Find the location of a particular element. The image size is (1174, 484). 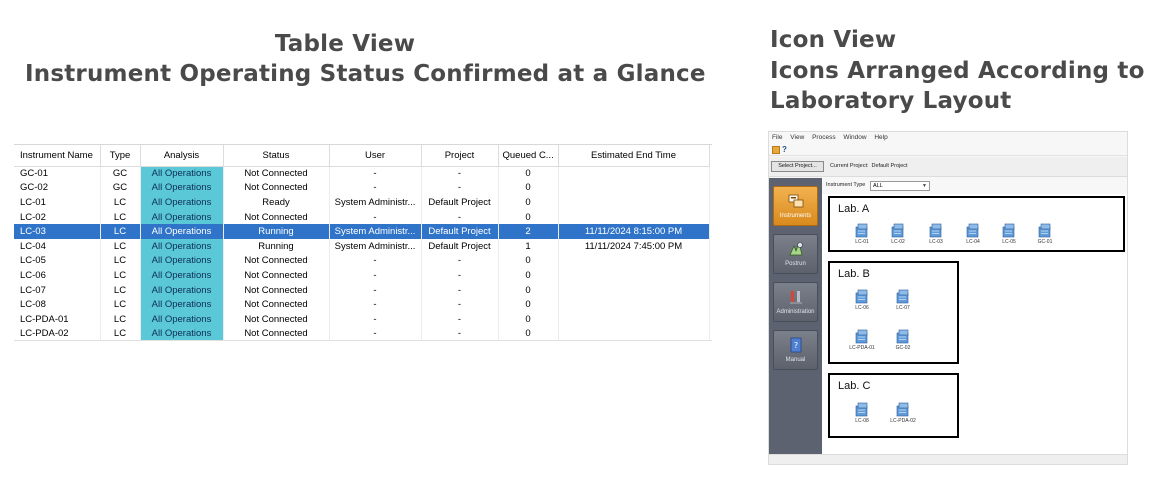

menu-help: Help is located at coordinates (880, 137).